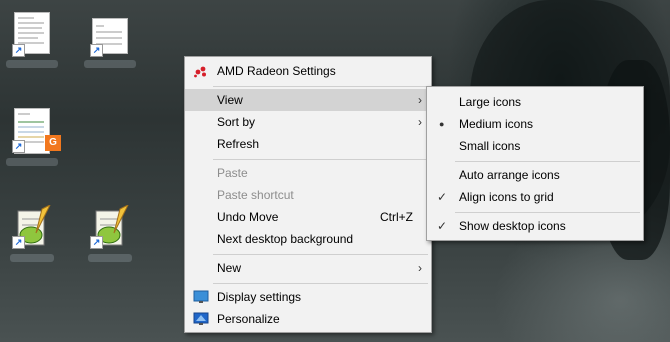  I want to click on menu-item-label: Display settings, so click(259, 297).